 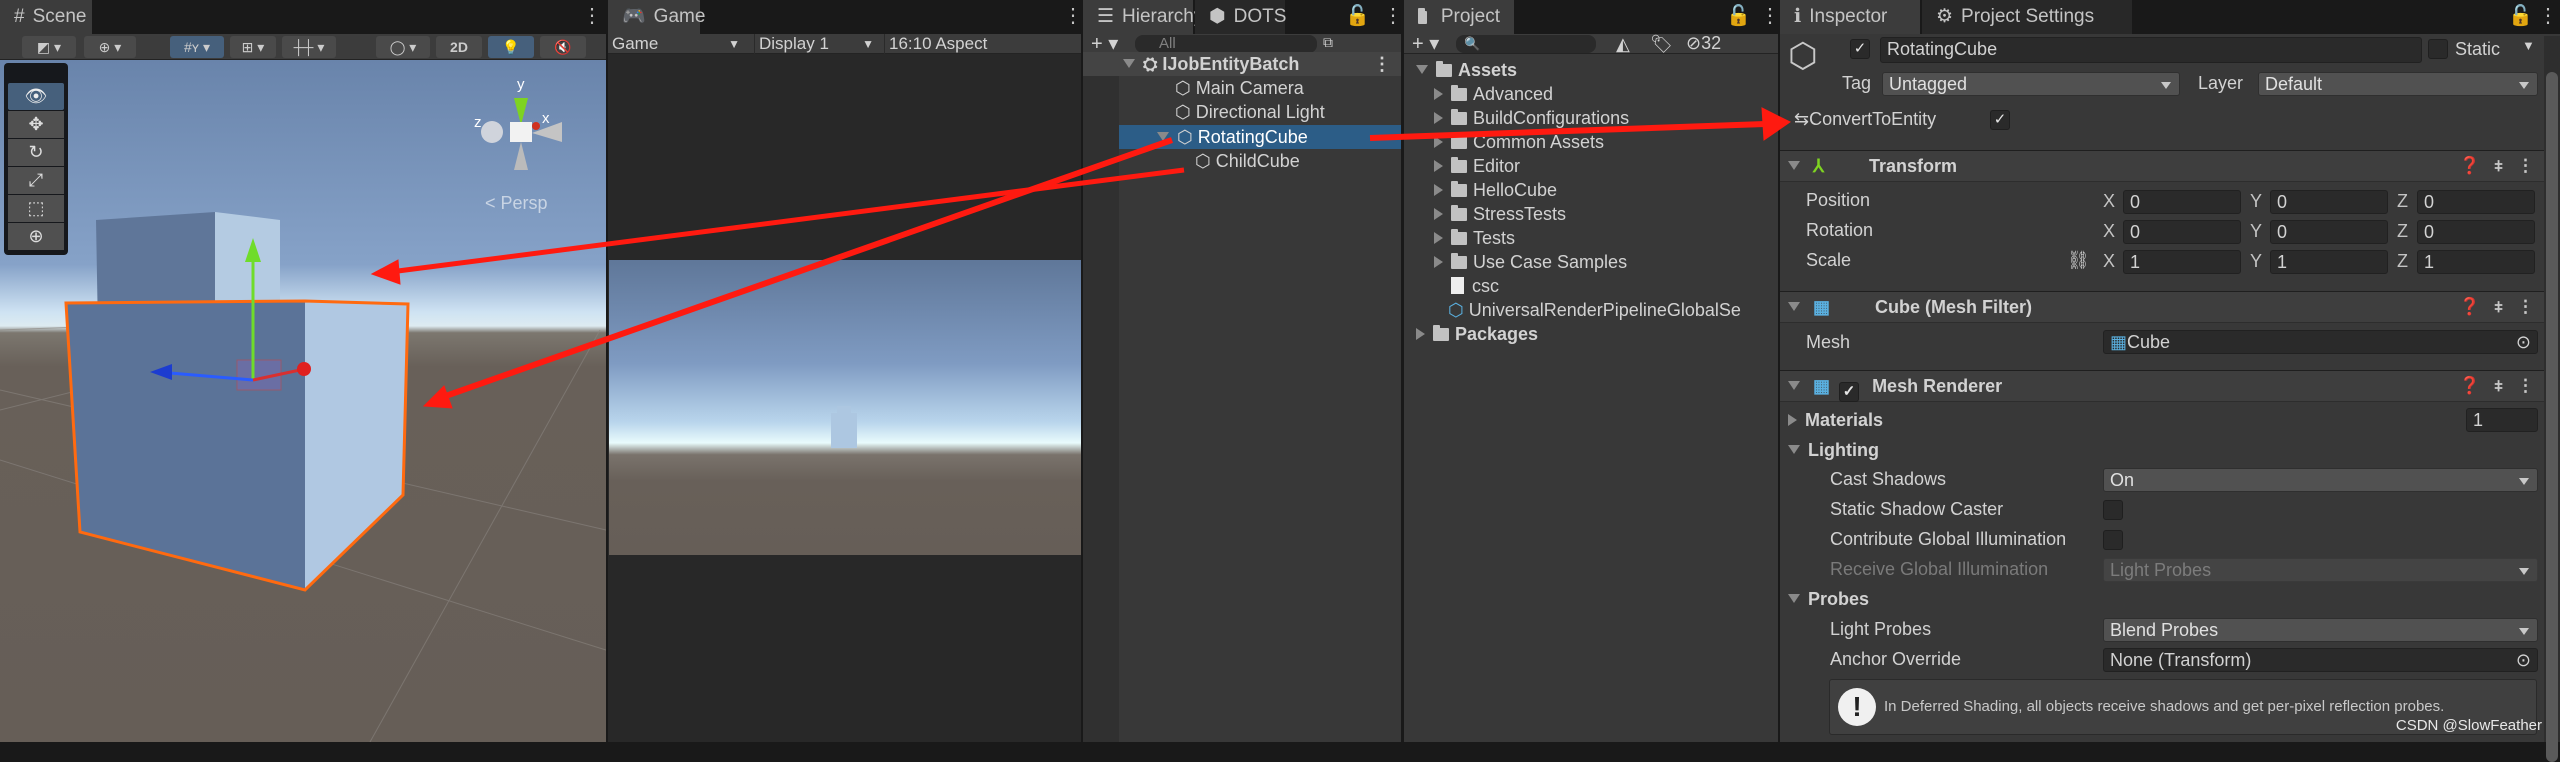 I want to click on rotation-x-input: 0, so click(x=2182, y=232).